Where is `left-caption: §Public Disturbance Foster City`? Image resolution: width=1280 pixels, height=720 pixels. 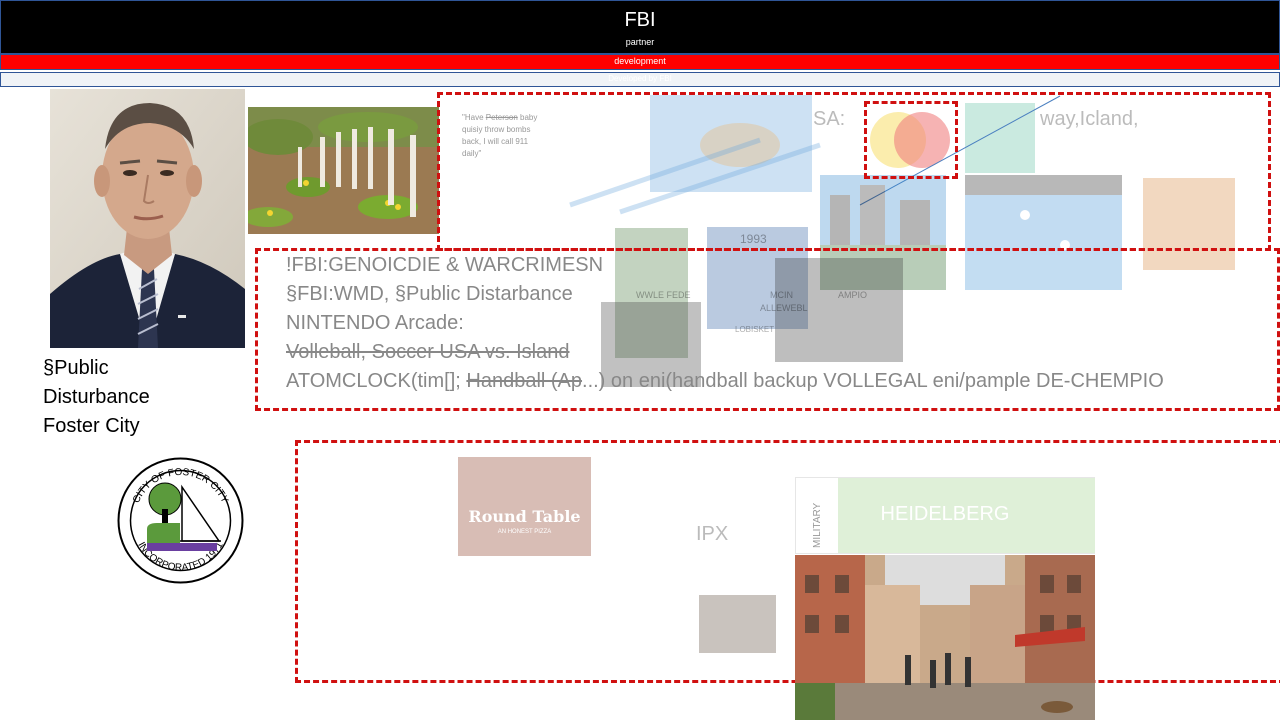
left-caption: §Public Disturbance Foster City is located at coordinates (96, 397).